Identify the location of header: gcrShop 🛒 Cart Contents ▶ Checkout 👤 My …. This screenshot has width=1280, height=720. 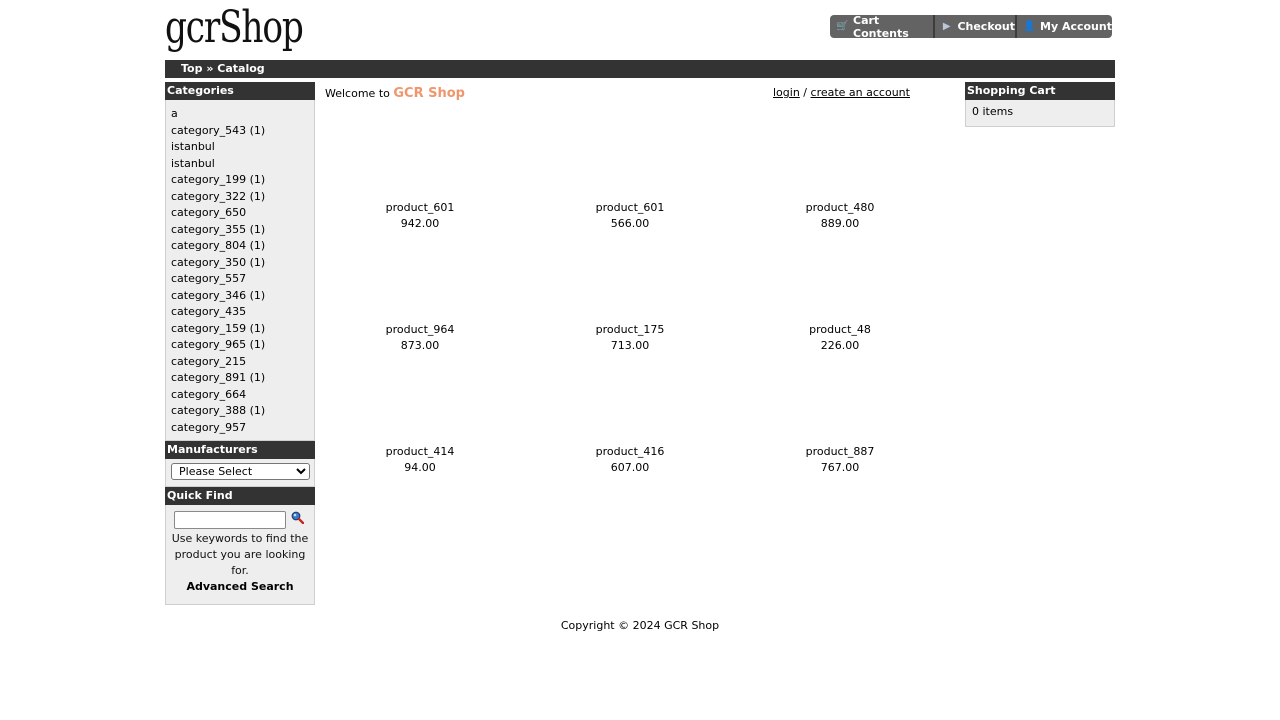
(640, 30).